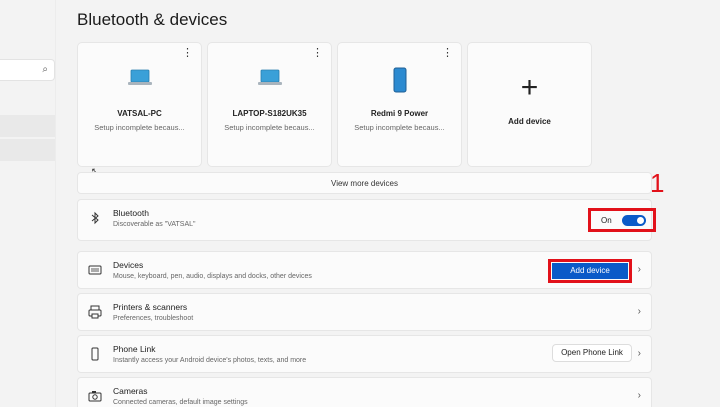 This screenshot has width=720, height=407. Describe the element at coordinates (131, 213) in the screenshot. I see `bluetooth-title: Bluetooth` at that location.